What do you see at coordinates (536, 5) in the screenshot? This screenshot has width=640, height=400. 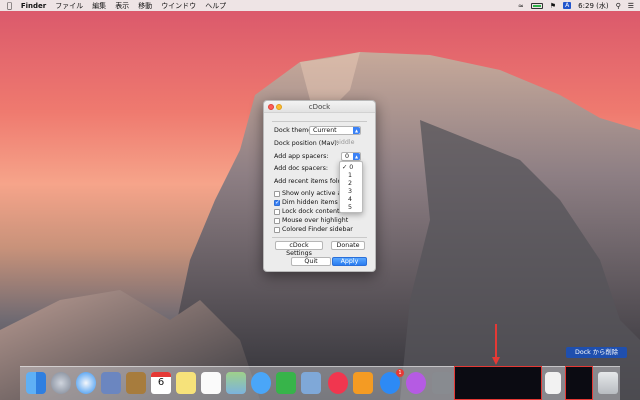 I see `battery-icon` at bounding box center [536, 5].